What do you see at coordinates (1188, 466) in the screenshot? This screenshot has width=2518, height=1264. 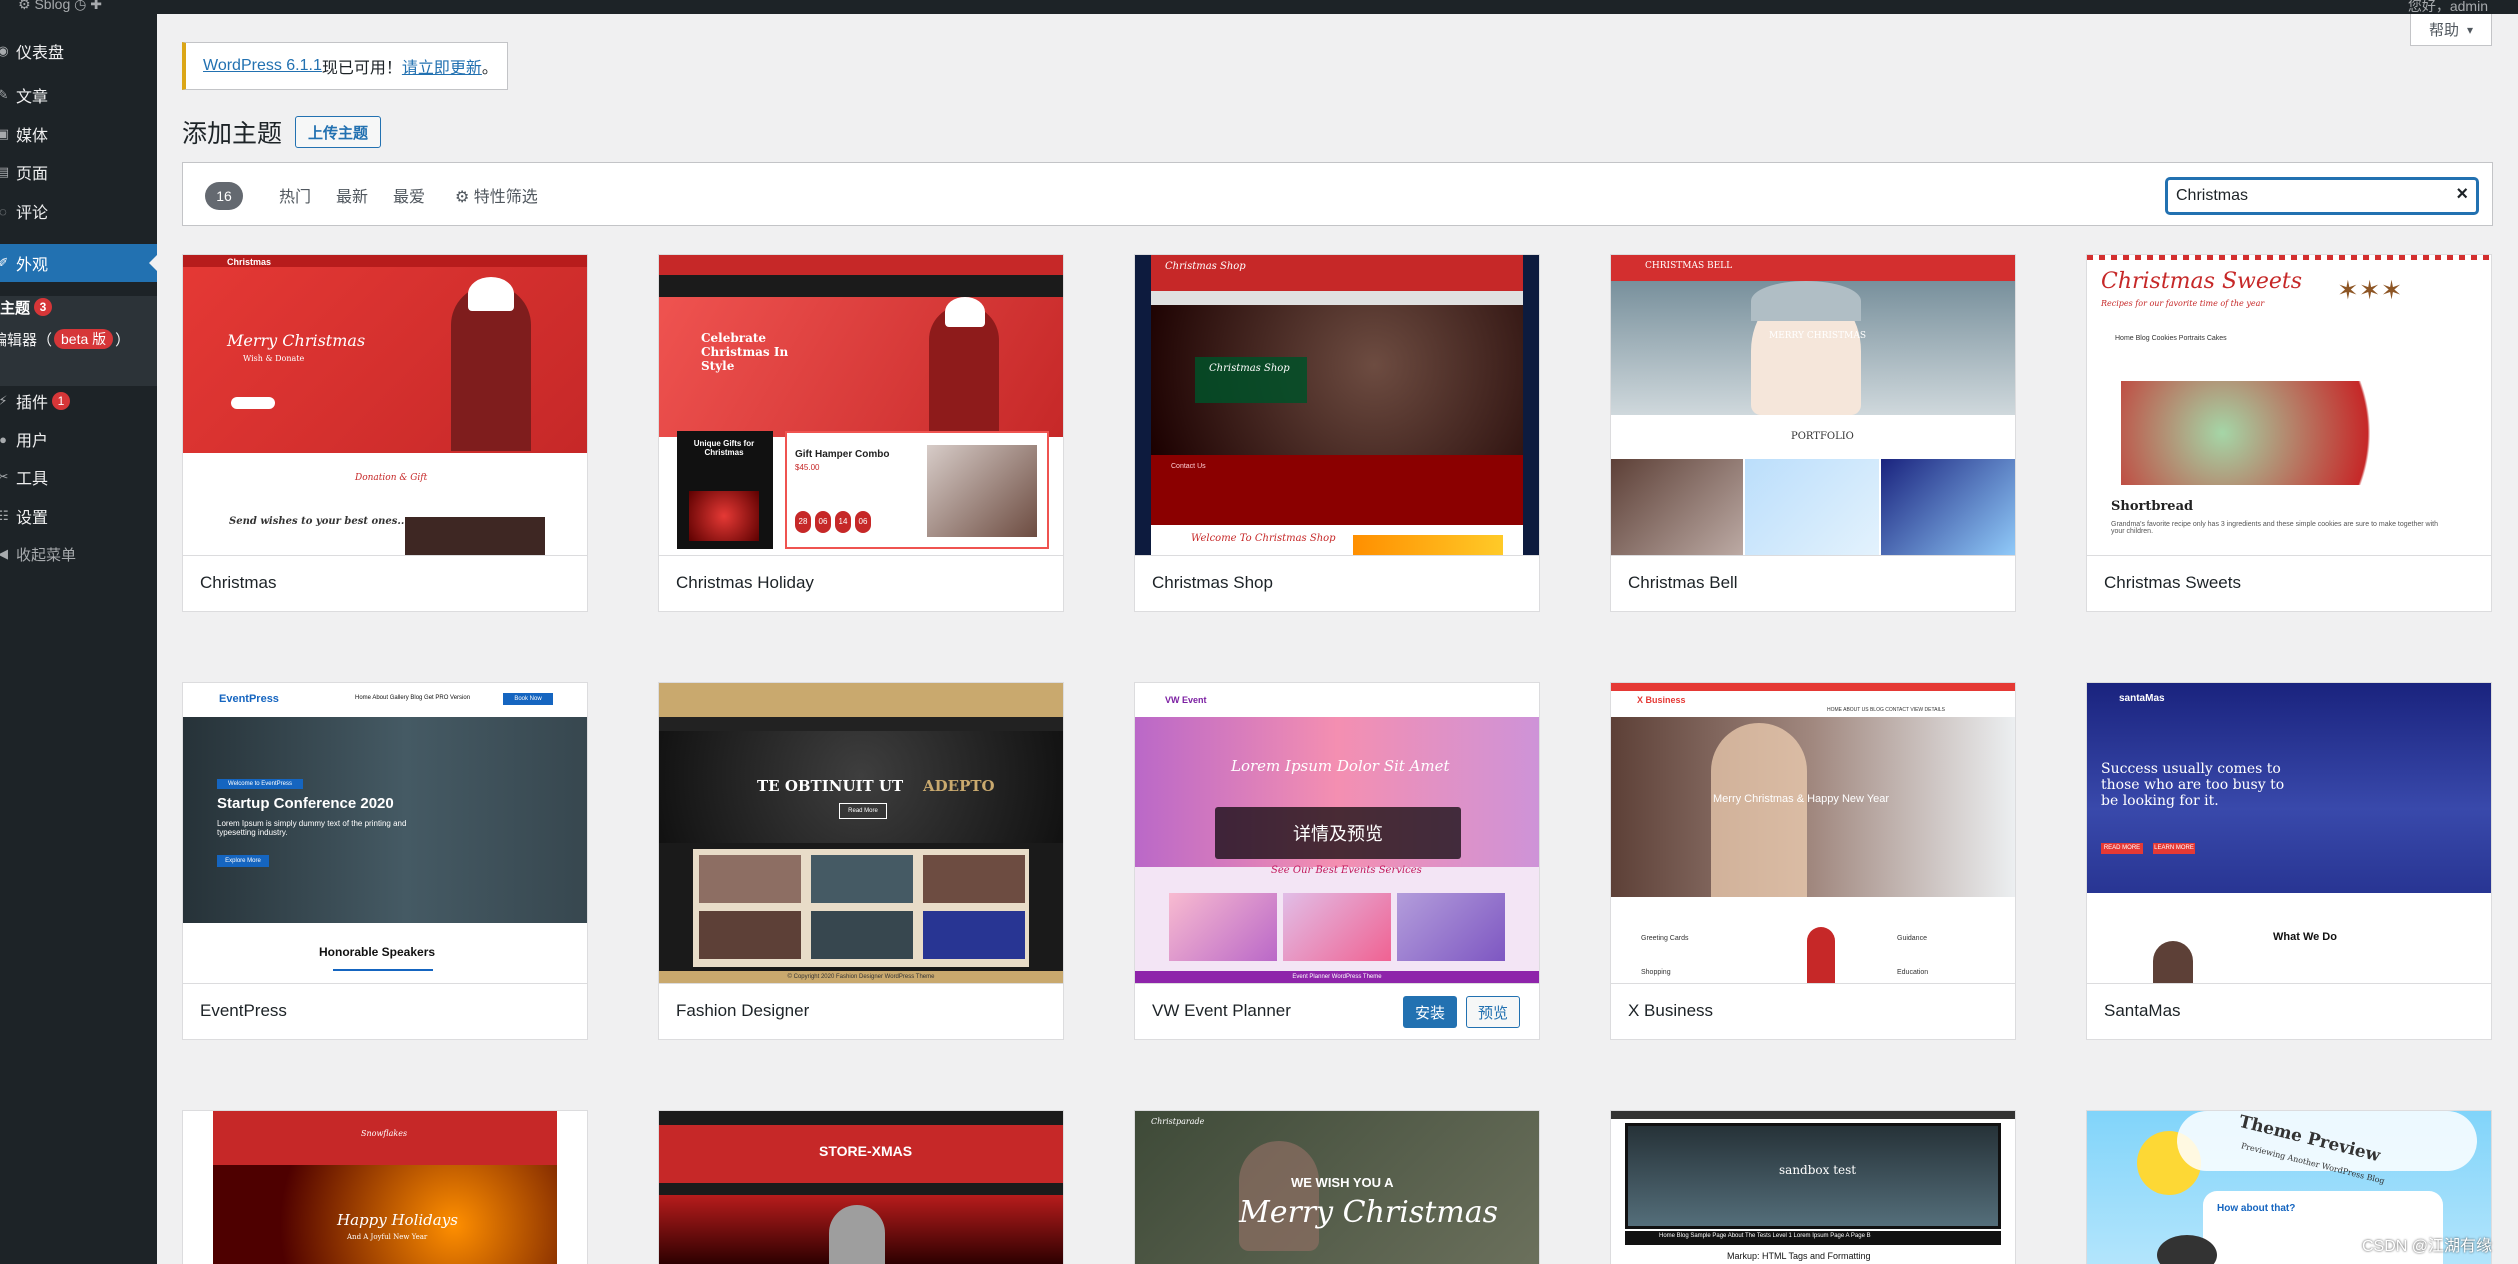 I see `thumb-contact: Contact Us` at bounding box center [1188, 466].